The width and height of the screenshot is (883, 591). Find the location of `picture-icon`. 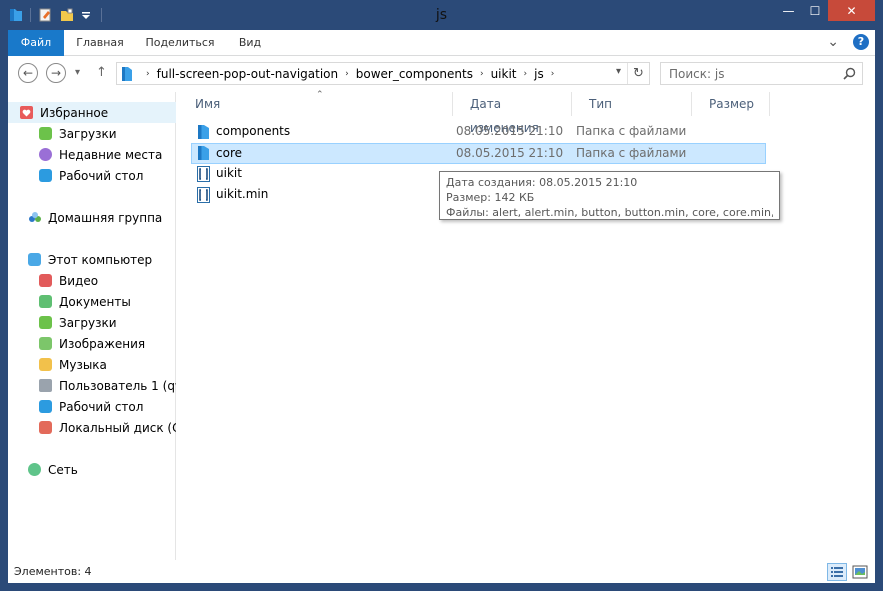

picture-icon is located at coordinates (45, 343).